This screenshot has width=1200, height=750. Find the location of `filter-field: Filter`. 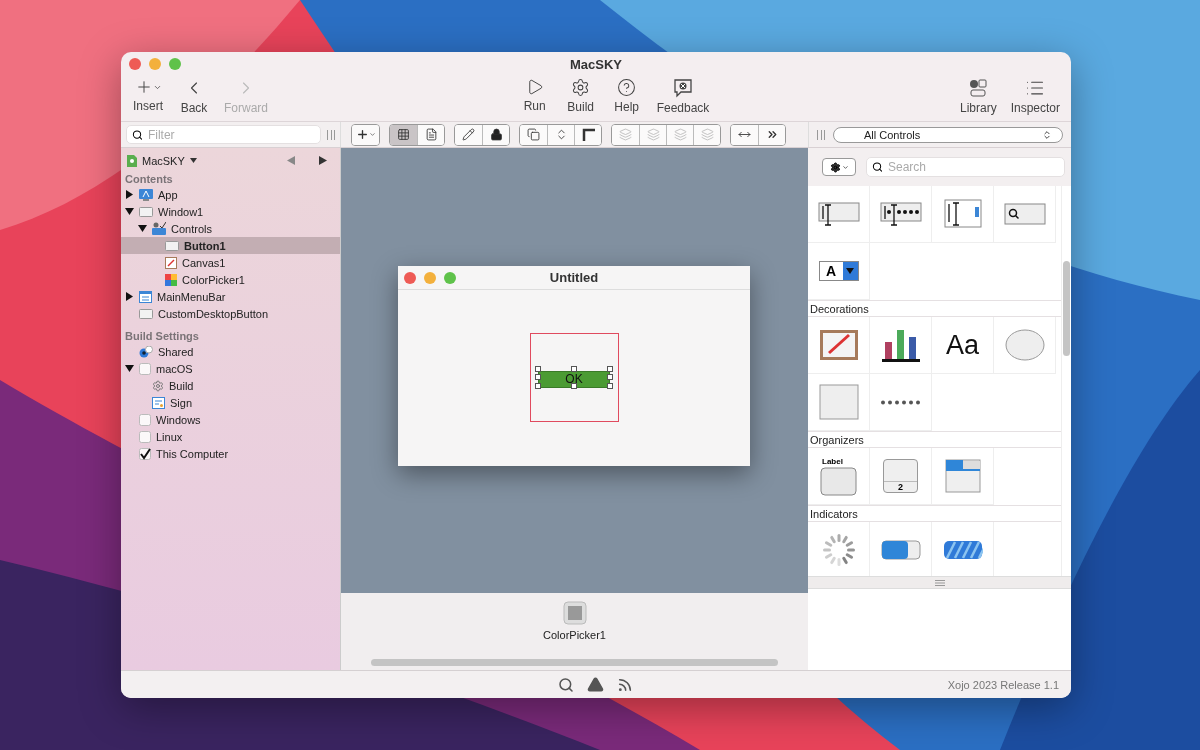

filter-field: Filter is located at coordinates (223, 134).